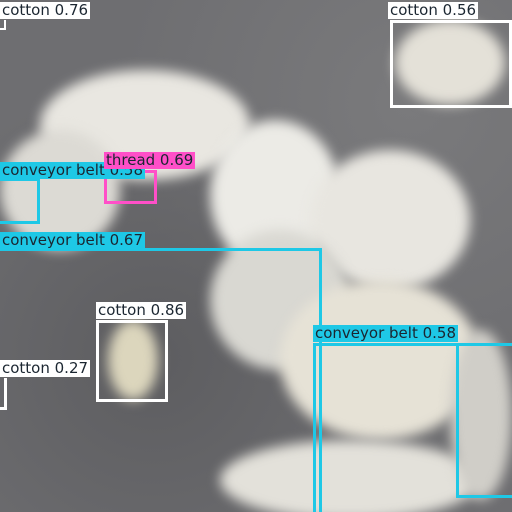  What do you see at coordinates (484, 420) in the screenshot?
I see `conveyor-3-inner-box` at bounding box center [484, 420].